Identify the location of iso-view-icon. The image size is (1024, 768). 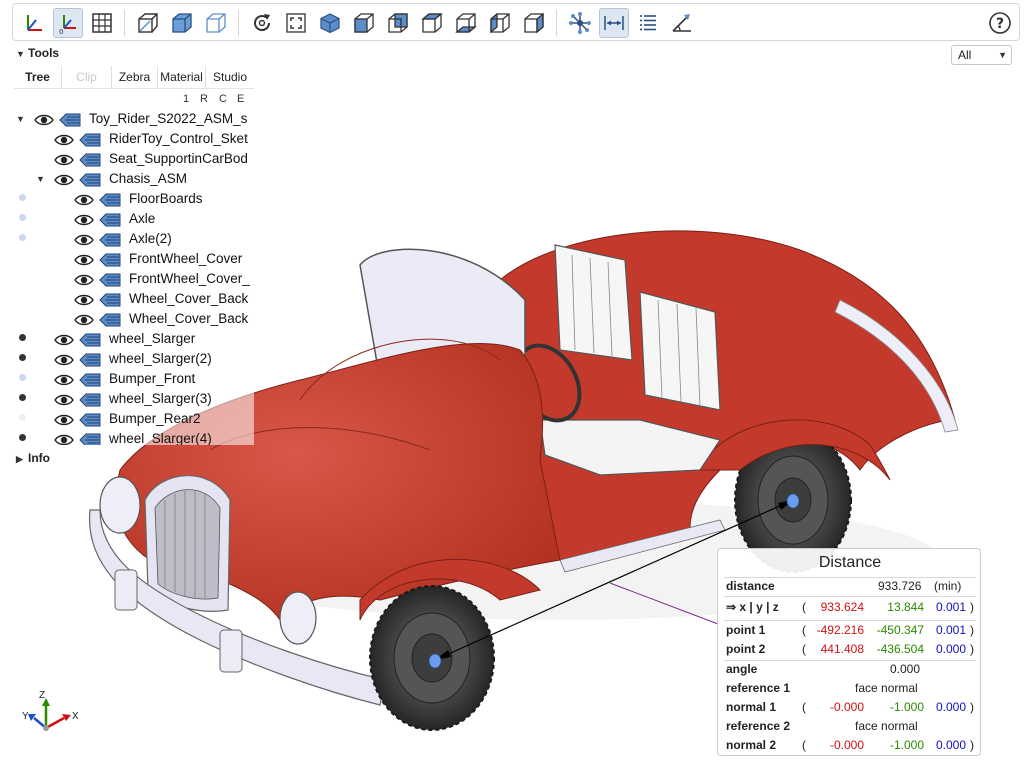
(330, 23).